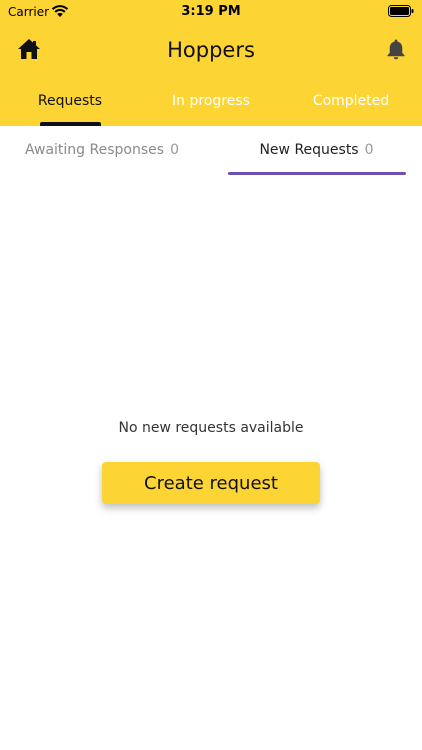 This screenshot has width=422, height=750. What do you see at coordinates (309, 150) in the screenshot?
I see `subtab-label: New Requests` at bounding box center [309, 150].